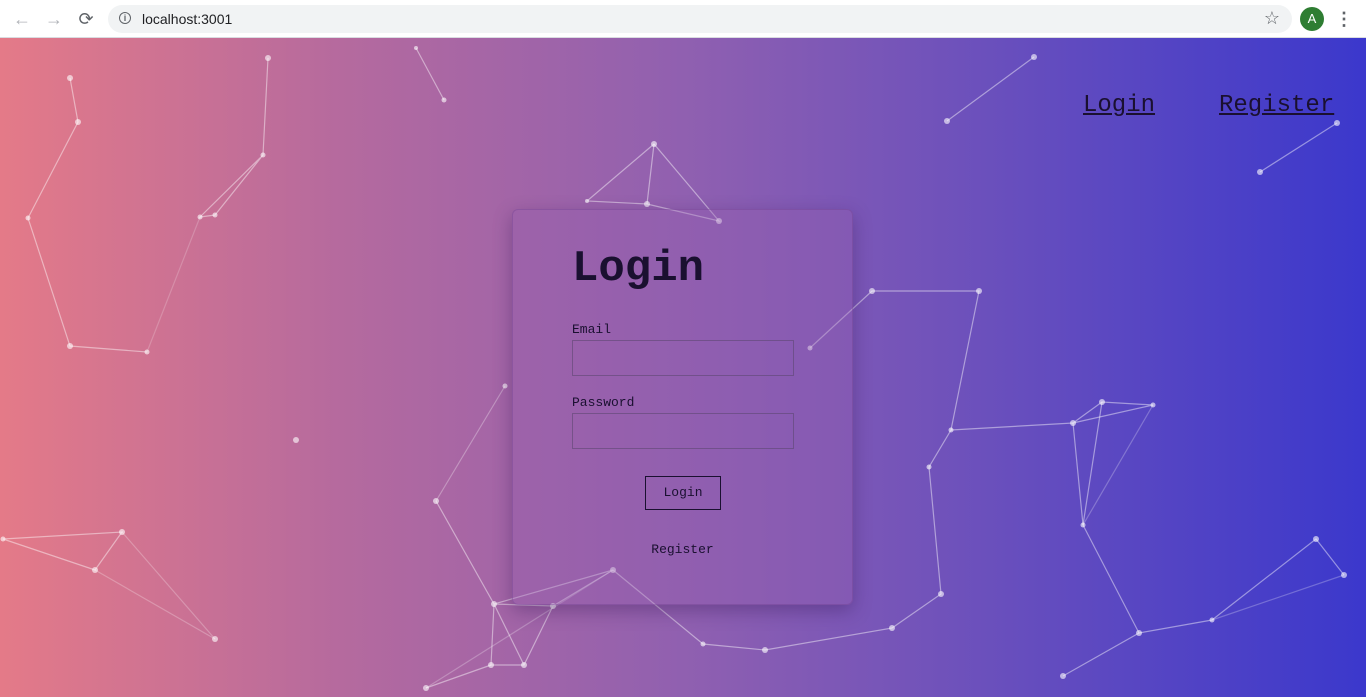 This screenshot has width=1366, height=697. Describe the element at coordinates (1344, 19) in the screenshot. I see `kebab-menu-icon: ⋮` at that location.